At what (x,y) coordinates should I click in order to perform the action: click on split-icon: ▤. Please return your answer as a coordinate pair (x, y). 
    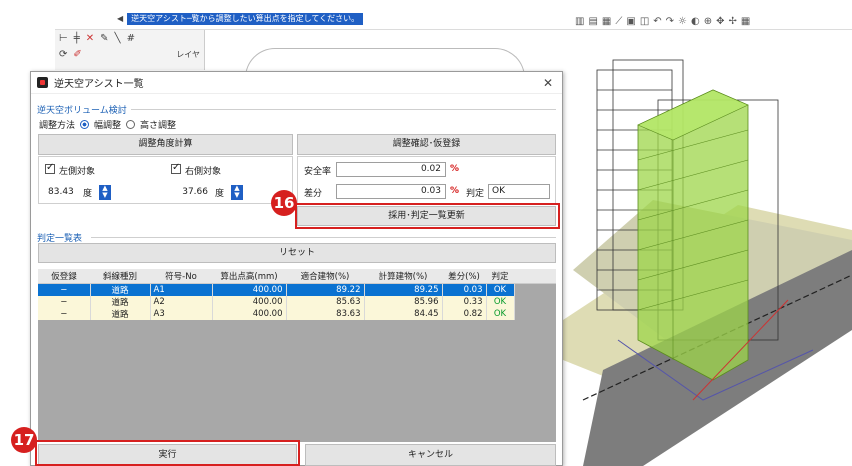
    Looking at the image, I should click on (592, 21).